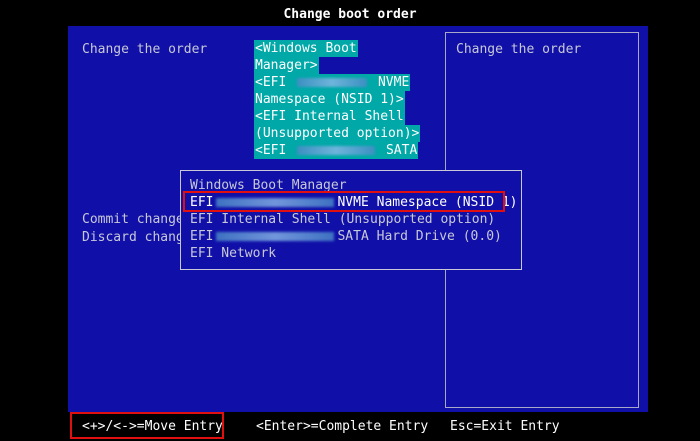  I want to click on order-line: <EFI SATA, so click(336, 150).